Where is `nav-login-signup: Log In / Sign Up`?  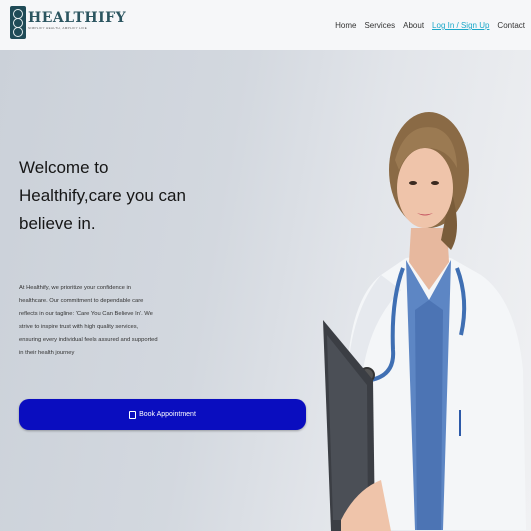
nav-login-signup: Log In / Sign Up is located at coordinates (460, 25).